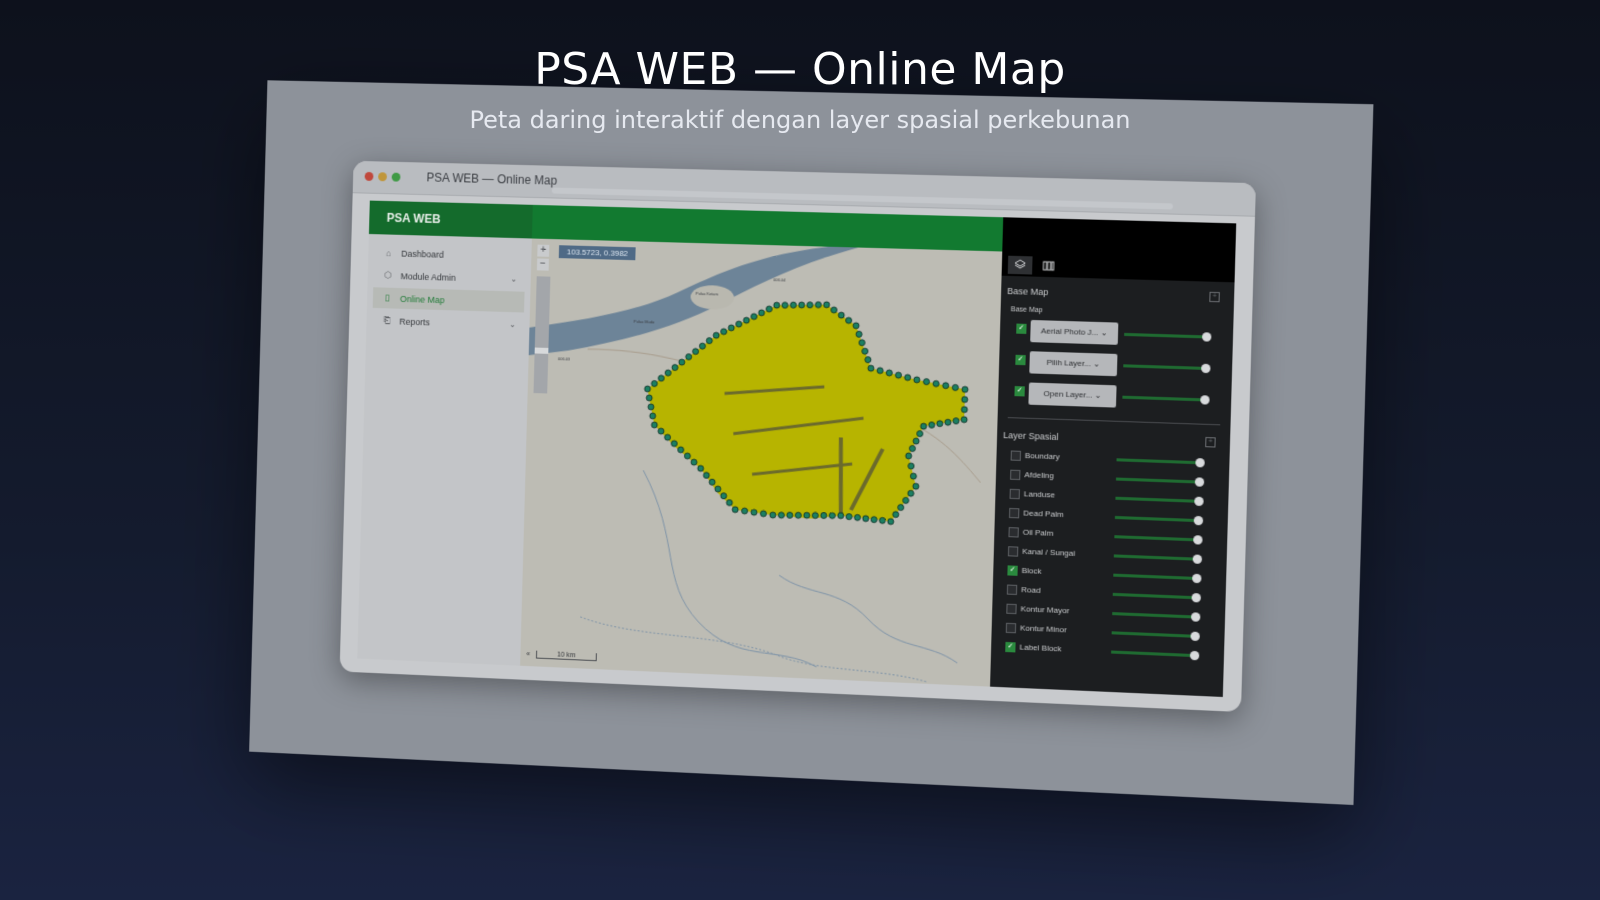 This screenshot has width=1600, height=900. What do you see at coordinates (528, 654) in the screenshot?
I see `collapse-icon: «` at bounding box center [528, 654].